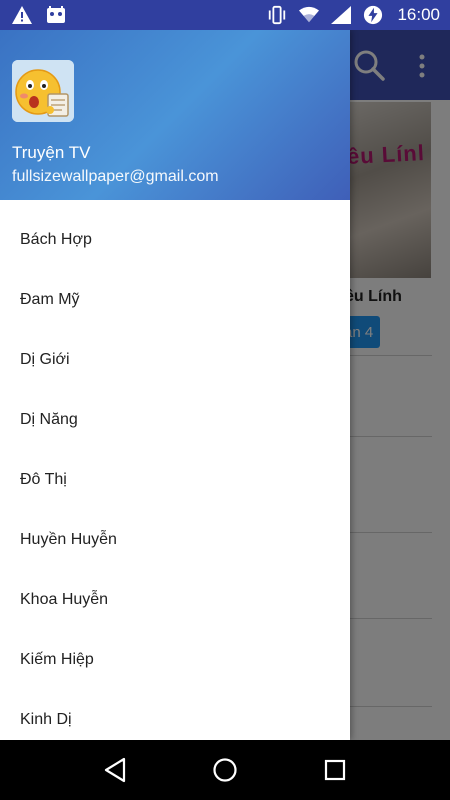 This screenshot has width=450, height=800. I want to click on back-icon, so click(115, 770).